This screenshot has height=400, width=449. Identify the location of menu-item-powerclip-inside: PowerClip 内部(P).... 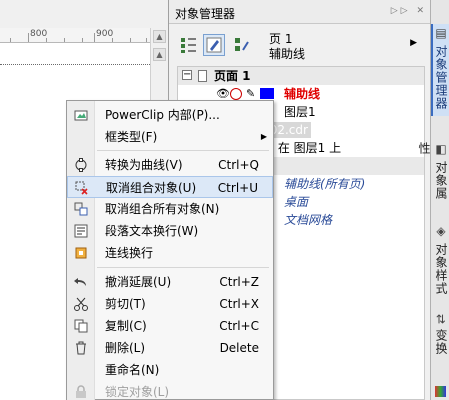
(170, 115).